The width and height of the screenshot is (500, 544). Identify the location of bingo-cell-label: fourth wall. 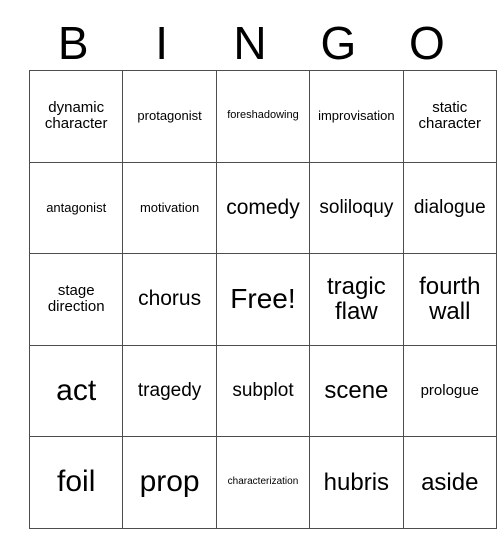
(450, 299).